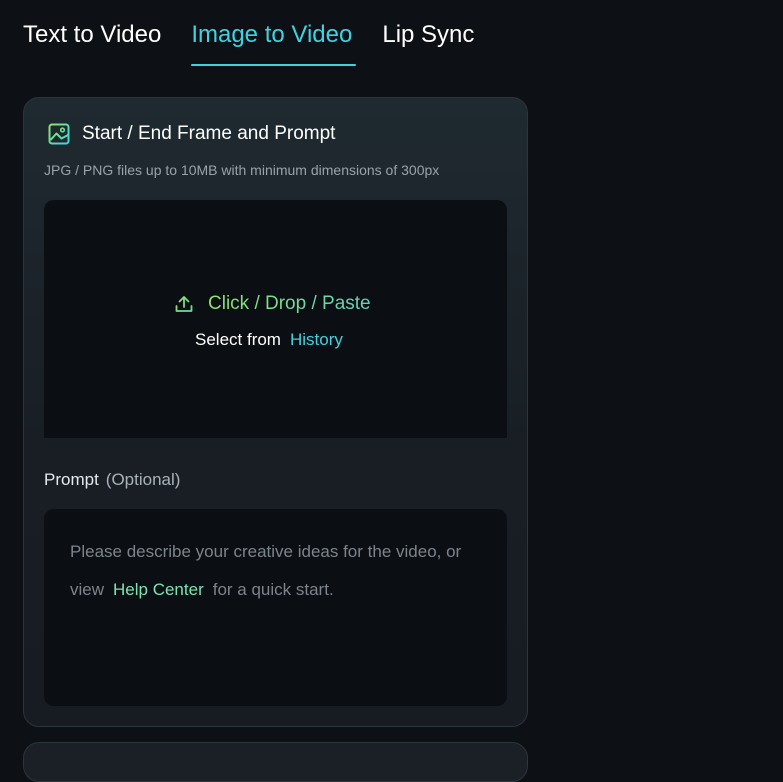 The width and height of the screenshot is (783, 782). What do you see at coordinates (59, 134) in the screenshot?
I see `image-icon` at bounding box center [59, 134].